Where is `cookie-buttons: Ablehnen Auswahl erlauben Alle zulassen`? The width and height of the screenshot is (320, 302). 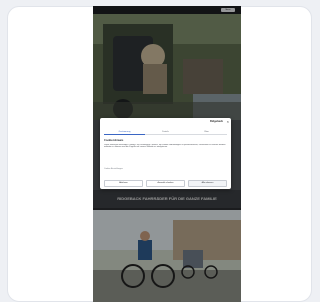
cookie-buttons: Ablehnen Auswahl erlauben Alle zulassen is located at coordinates (165, 183).